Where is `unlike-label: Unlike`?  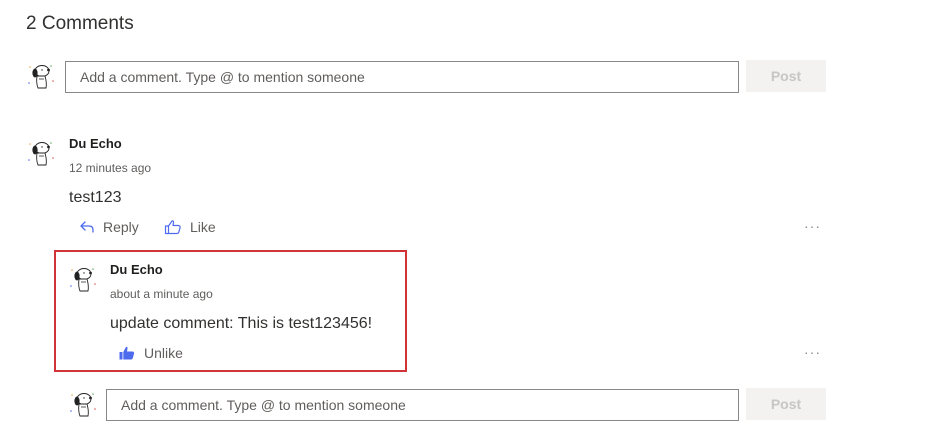
unlike-label: Unlike is located at coordinates (163, 353).